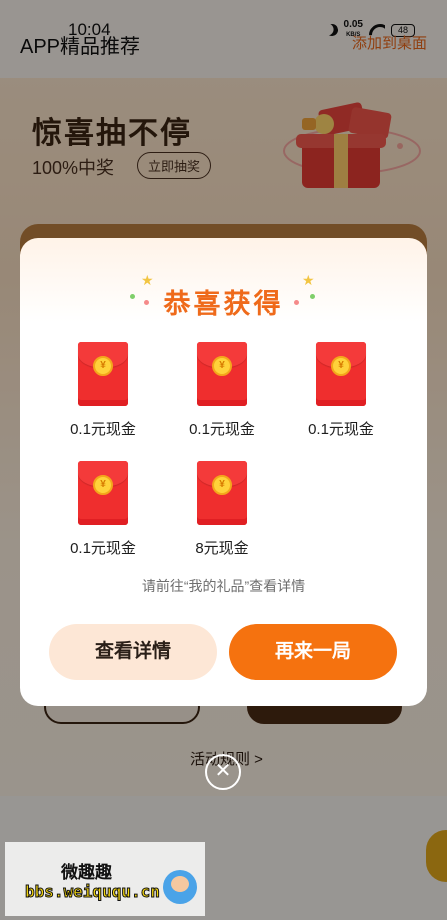 This screenshot has width=447, height=920. Describe the element at coordinates (180, 887) in the screenshot. I see `mascot-icon` at that location.